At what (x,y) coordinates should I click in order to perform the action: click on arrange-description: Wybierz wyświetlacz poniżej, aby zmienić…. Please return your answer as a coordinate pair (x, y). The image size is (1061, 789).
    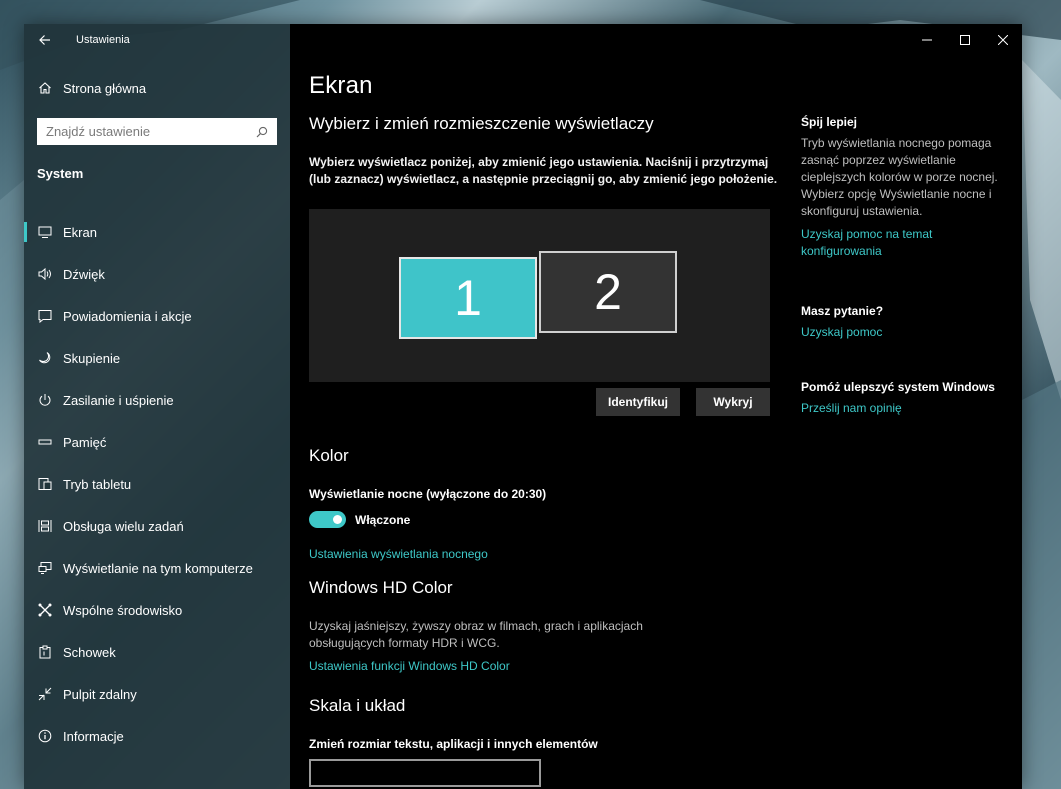
    Looking at the image, I should click on (543, 170).